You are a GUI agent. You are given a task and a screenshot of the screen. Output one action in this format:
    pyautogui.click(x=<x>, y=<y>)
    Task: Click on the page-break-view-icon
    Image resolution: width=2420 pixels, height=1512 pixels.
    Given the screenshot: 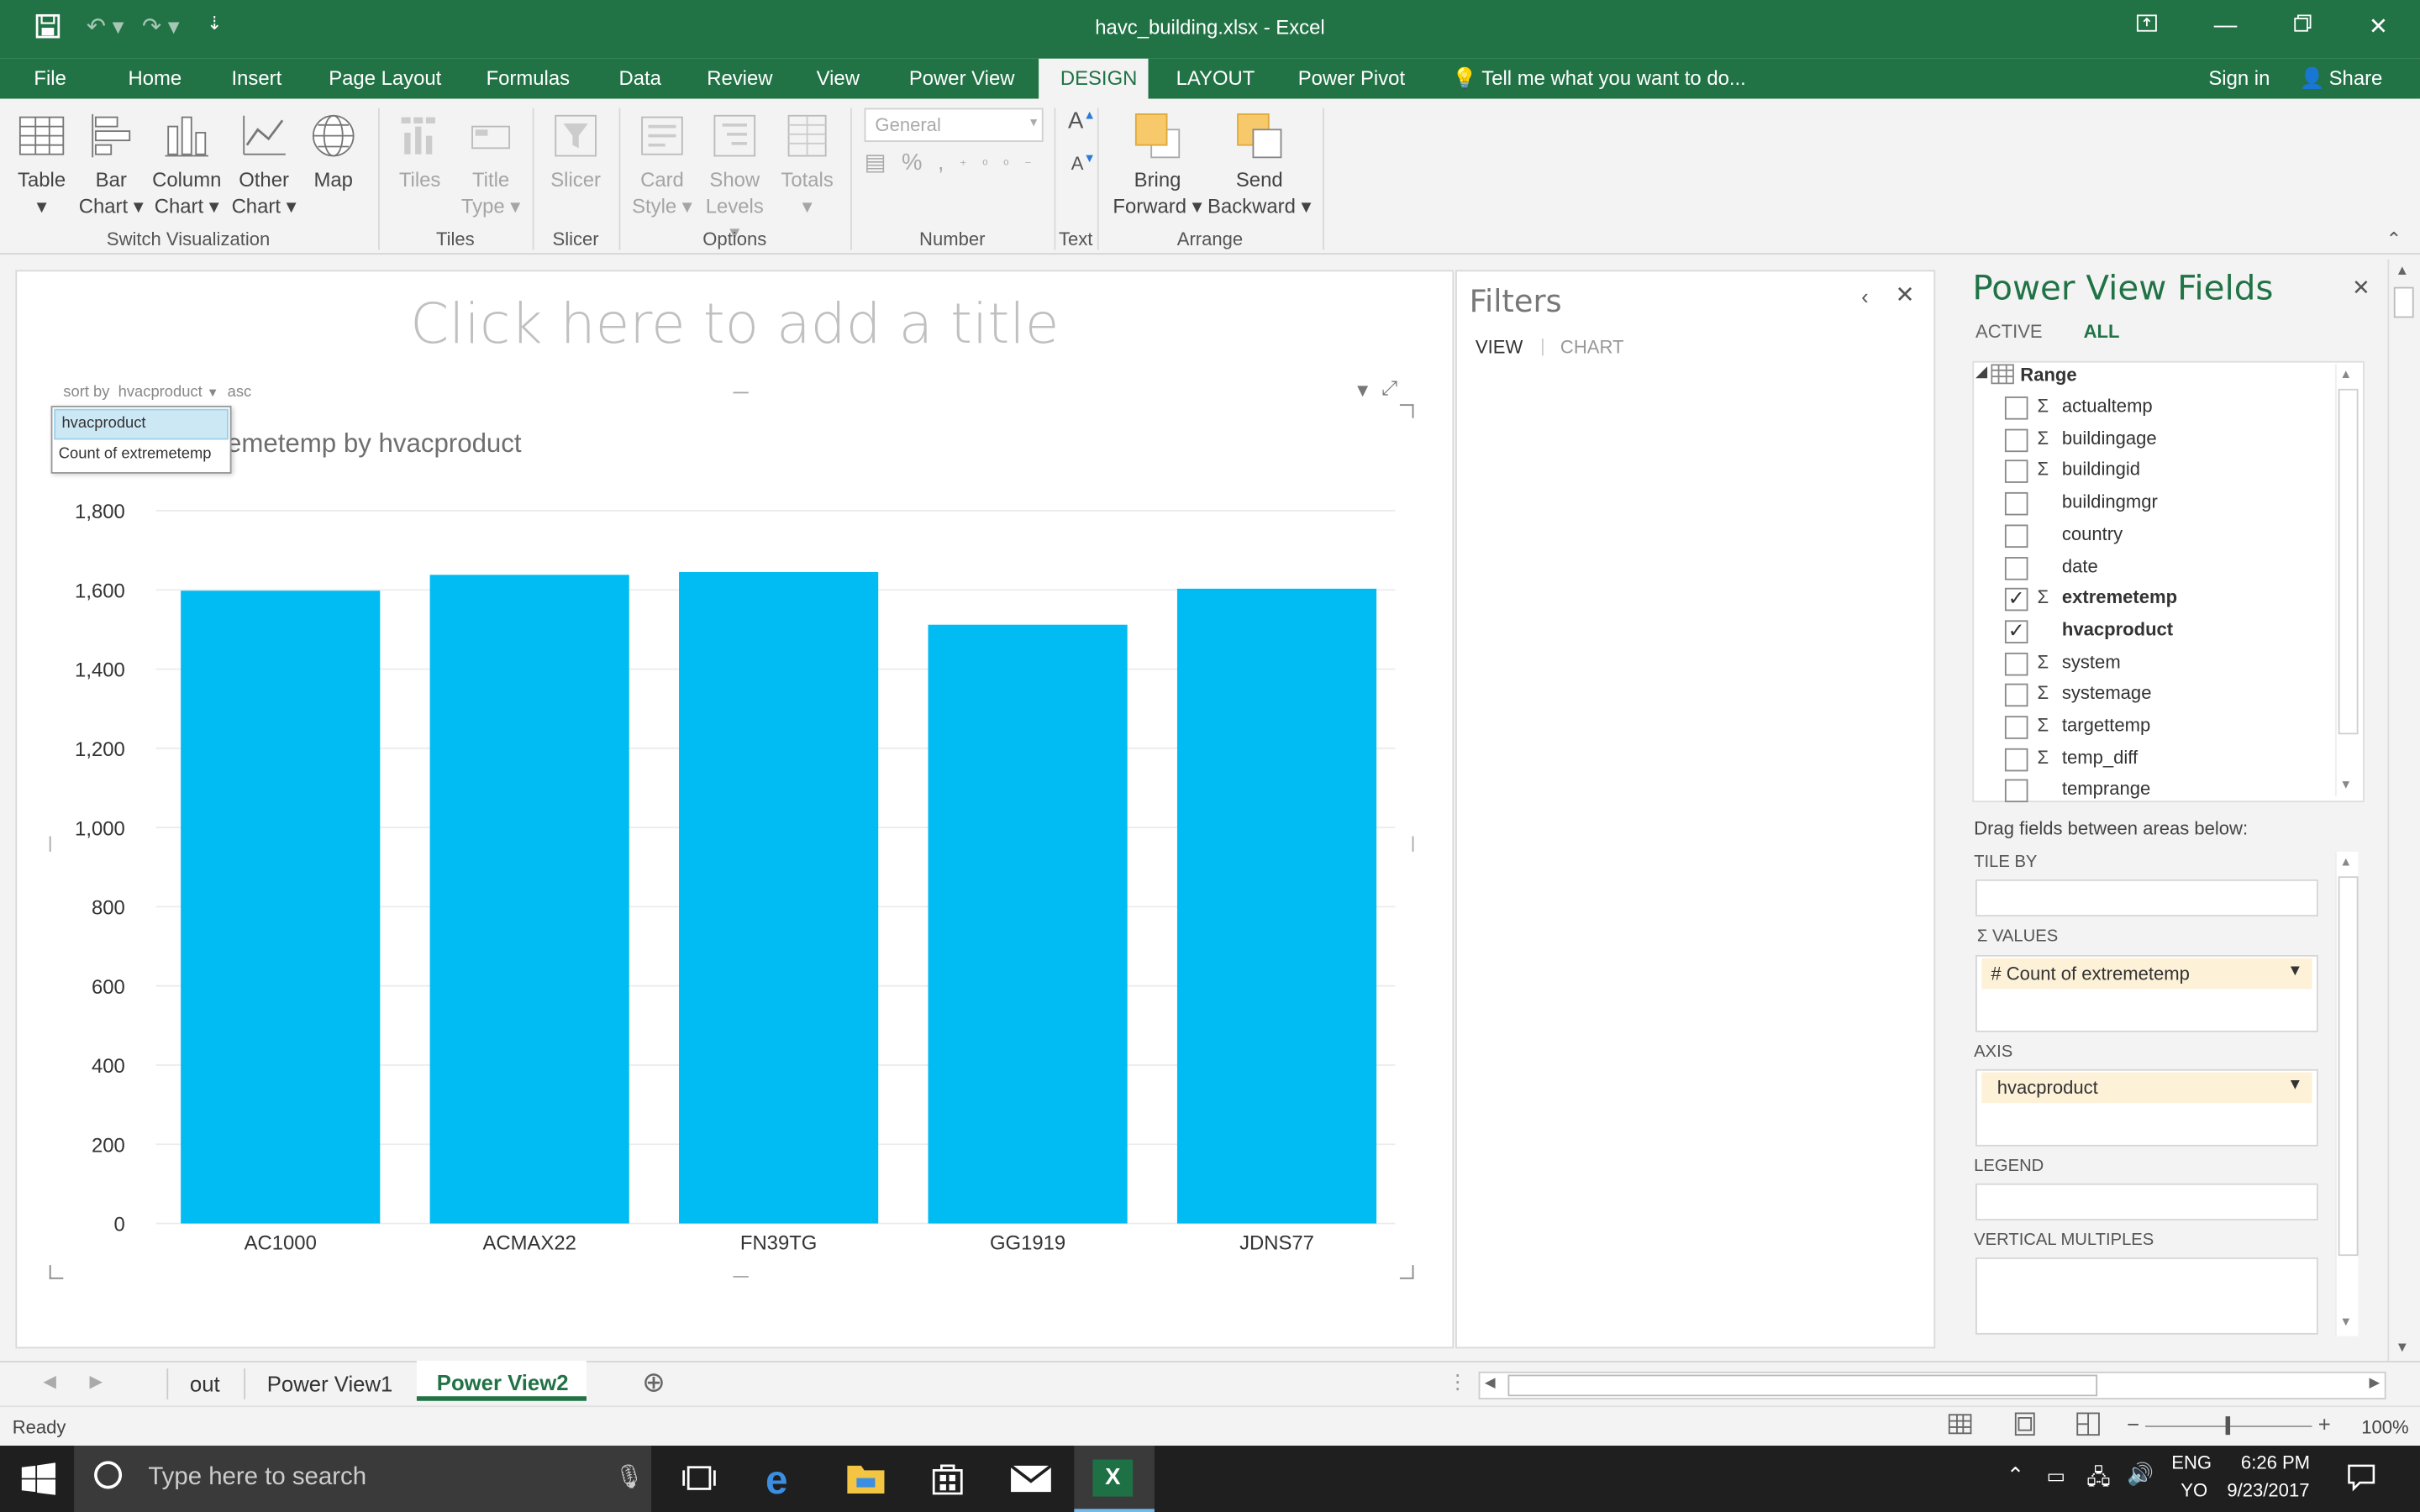 What is the action you would take?
    pyautogui.click(x=2087, y=1426)
    